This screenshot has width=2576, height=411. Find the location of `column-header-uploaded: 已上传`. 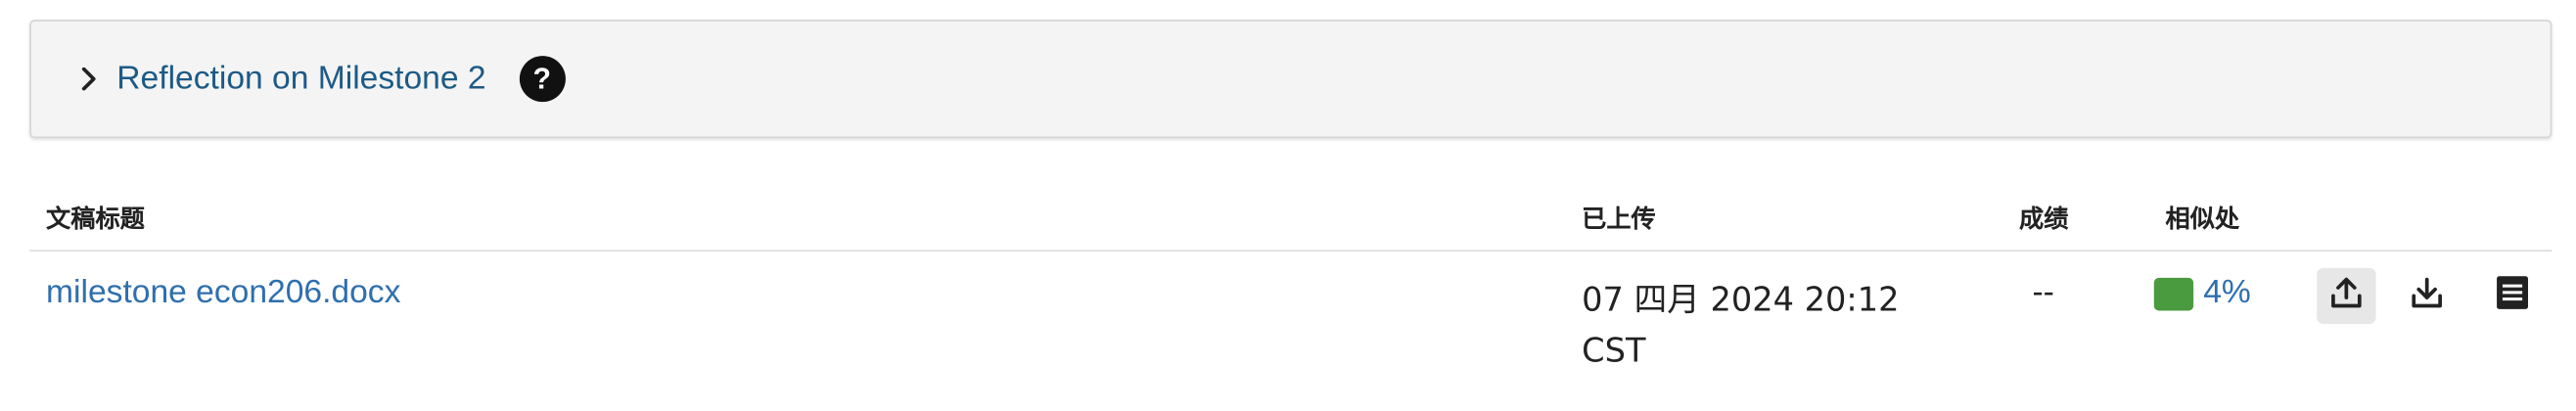

column-header-uploaded: 已上传 is located at coordinates (1619, 218).